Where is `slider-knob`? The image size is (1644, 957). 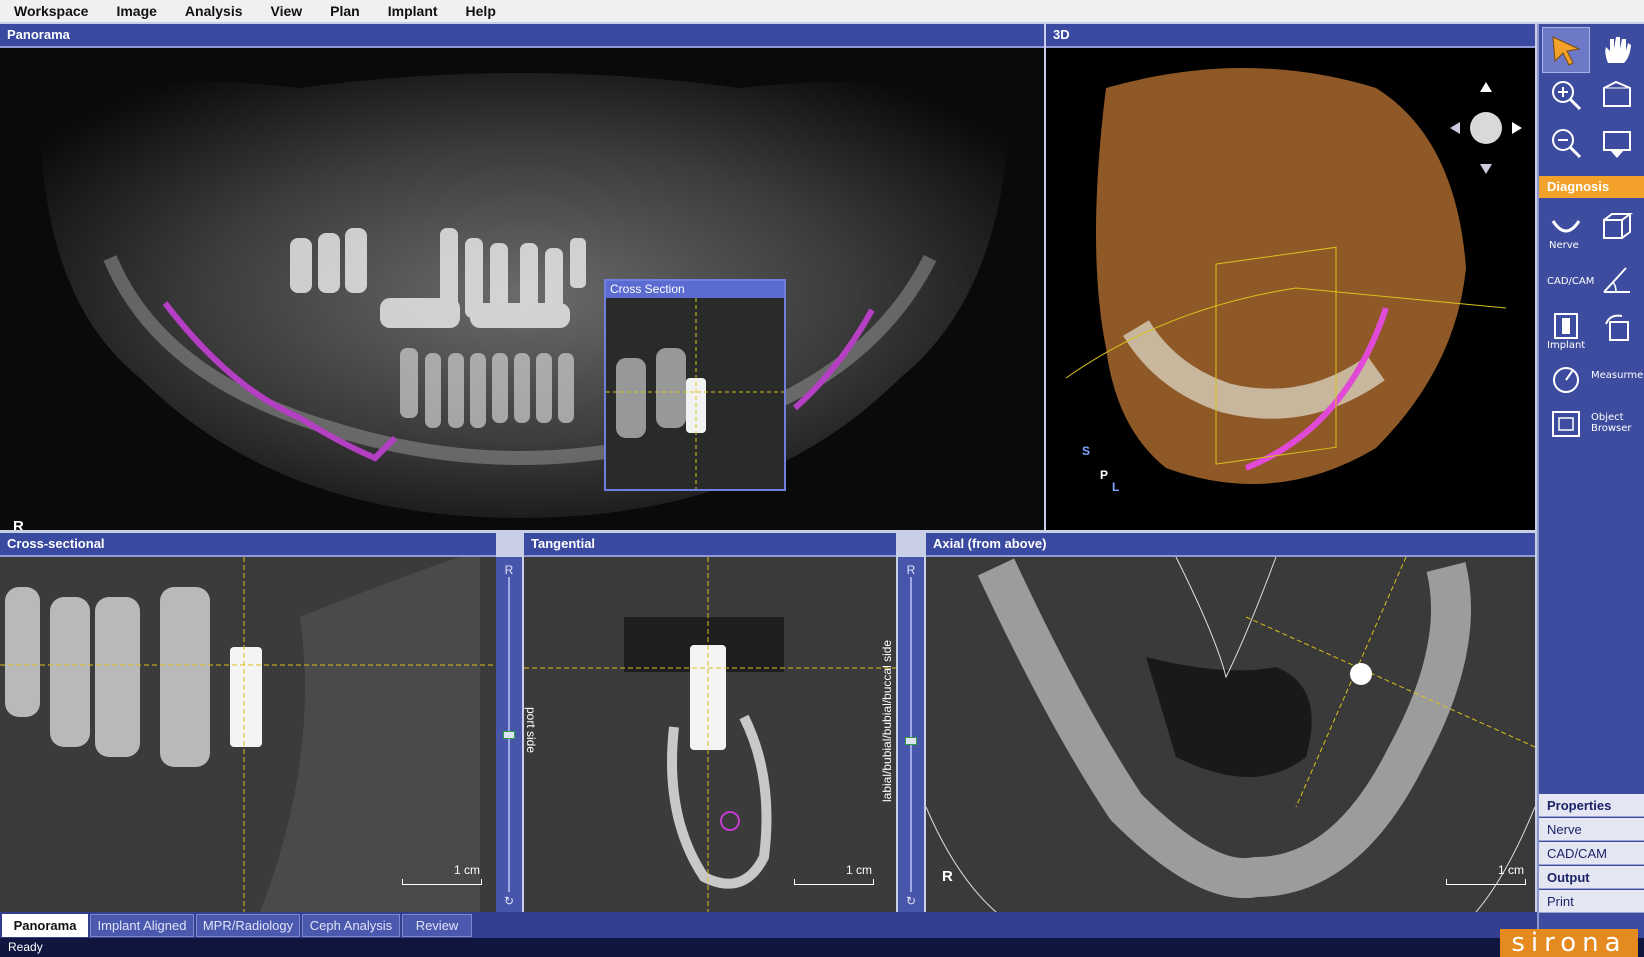
slider-knob is located at coordinates (509, 735).